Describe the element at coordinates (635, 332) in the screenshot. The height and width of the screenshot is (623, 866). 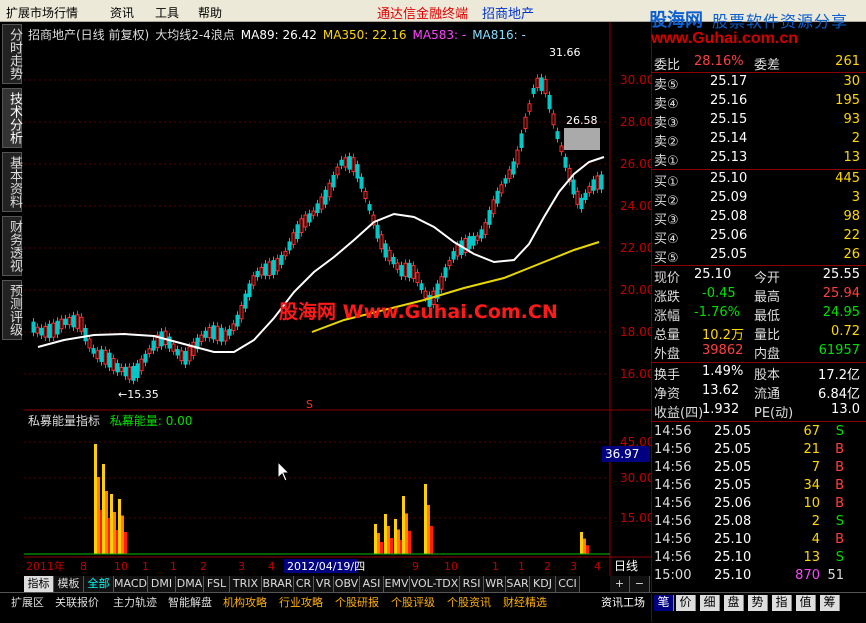
I see `svg-text: 18.00` at that location.